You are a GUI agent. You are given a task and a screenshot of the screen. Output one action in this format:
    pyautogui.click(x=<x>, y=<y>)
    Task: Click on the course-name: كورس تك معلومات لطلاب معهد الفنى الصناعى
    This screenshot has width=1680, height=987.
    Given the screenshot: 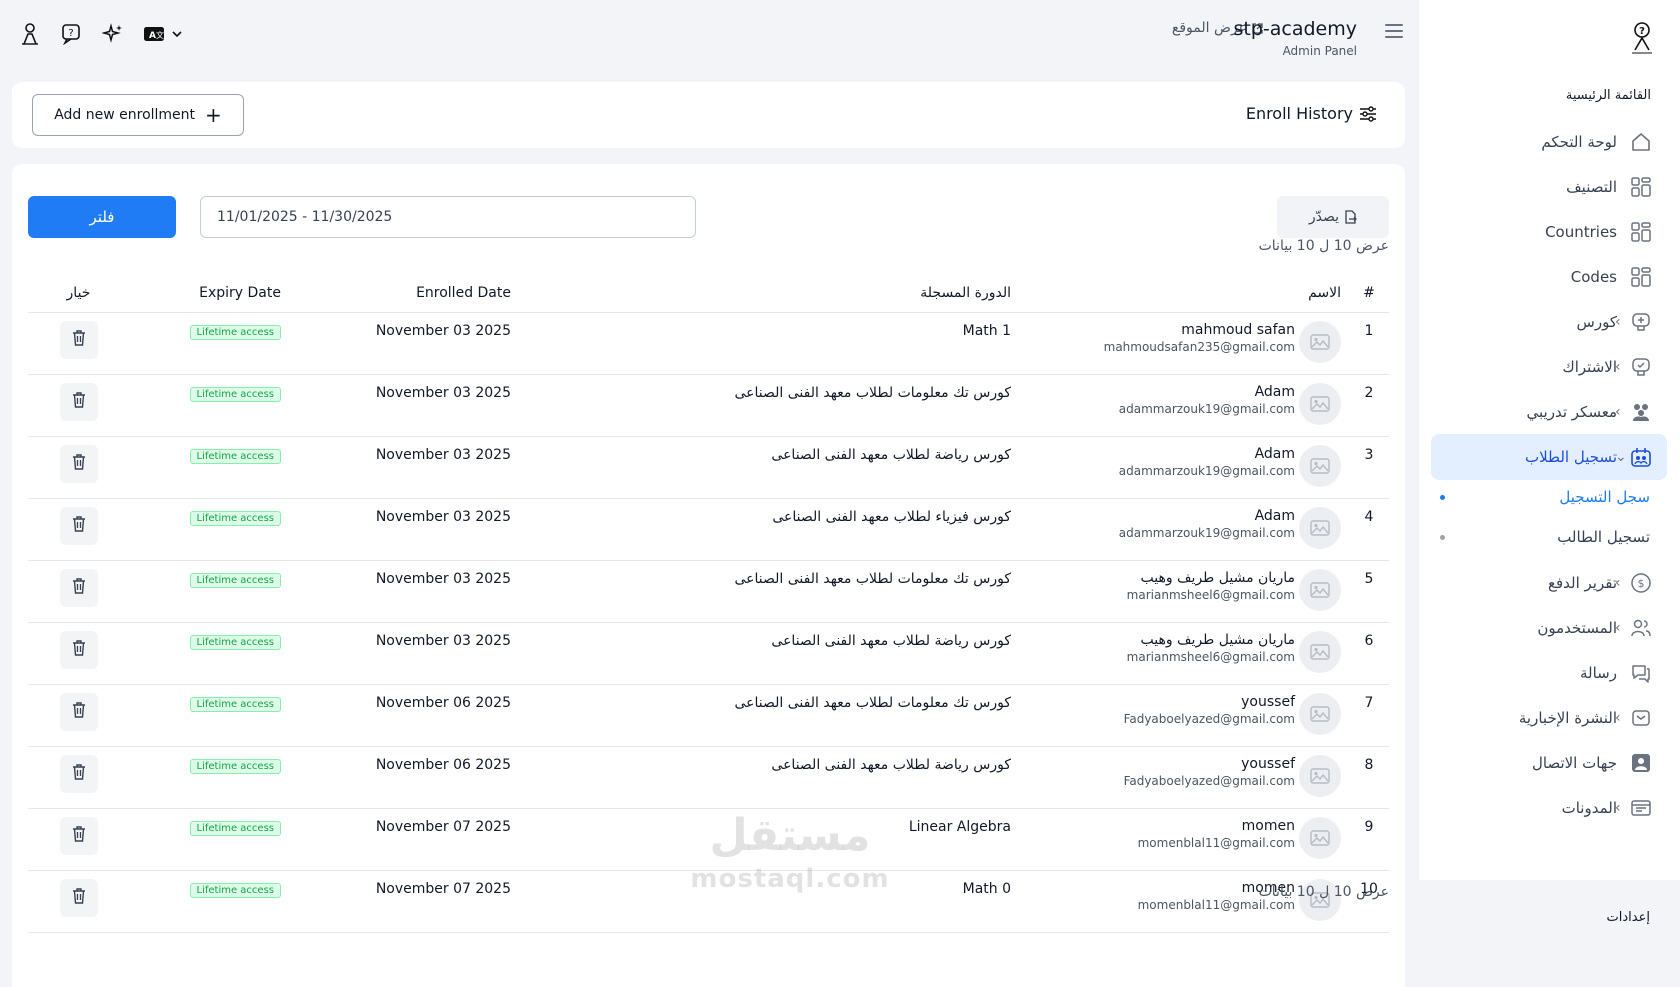 What is the action you would take?
    pyautogui.click(x=873, y=578)
    